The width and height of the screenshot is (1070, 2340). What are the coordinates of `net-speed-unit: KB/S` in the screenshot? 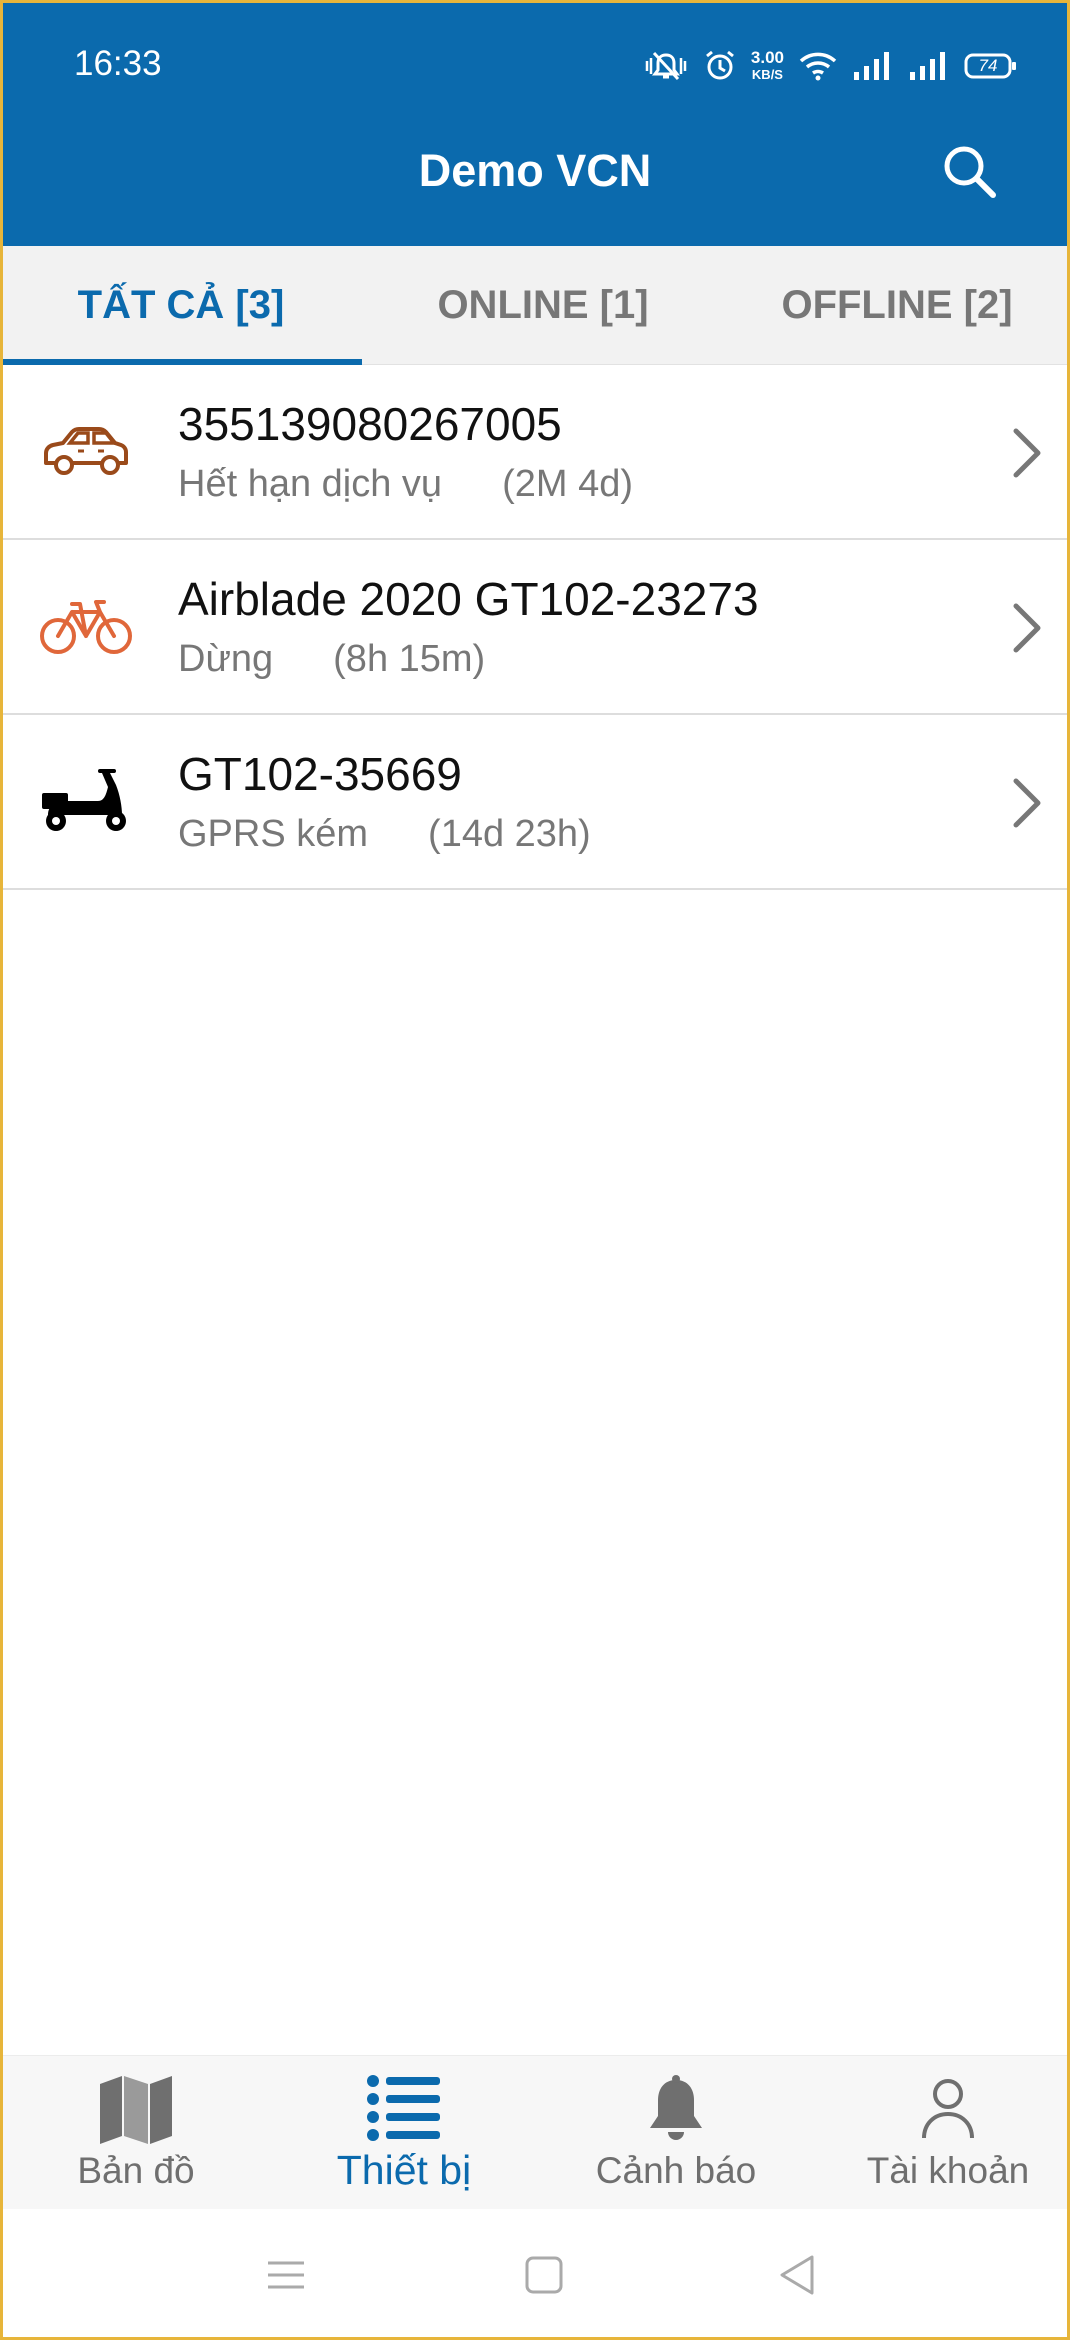 It's located at (767, 74).